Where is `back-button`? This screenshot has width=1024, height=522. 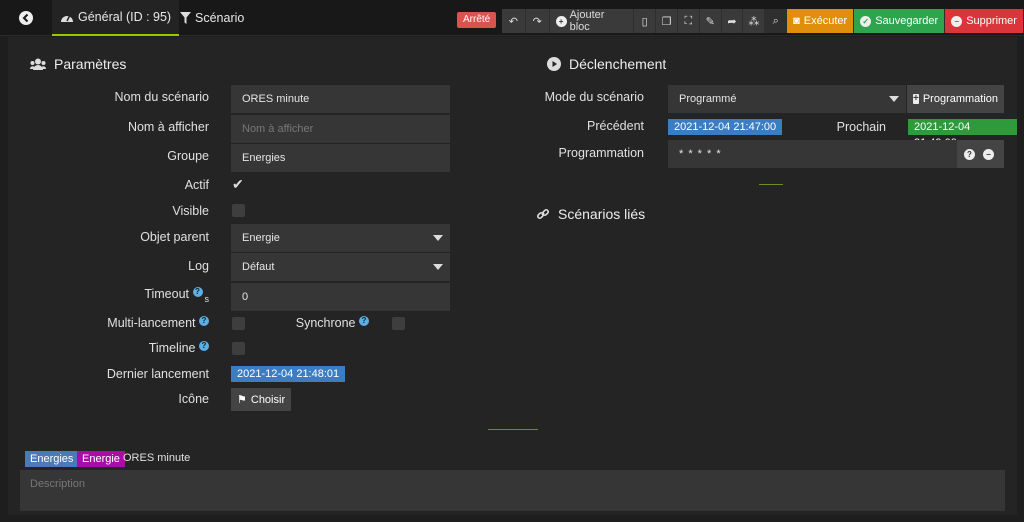
back-button is located at coordinates (26, 18).